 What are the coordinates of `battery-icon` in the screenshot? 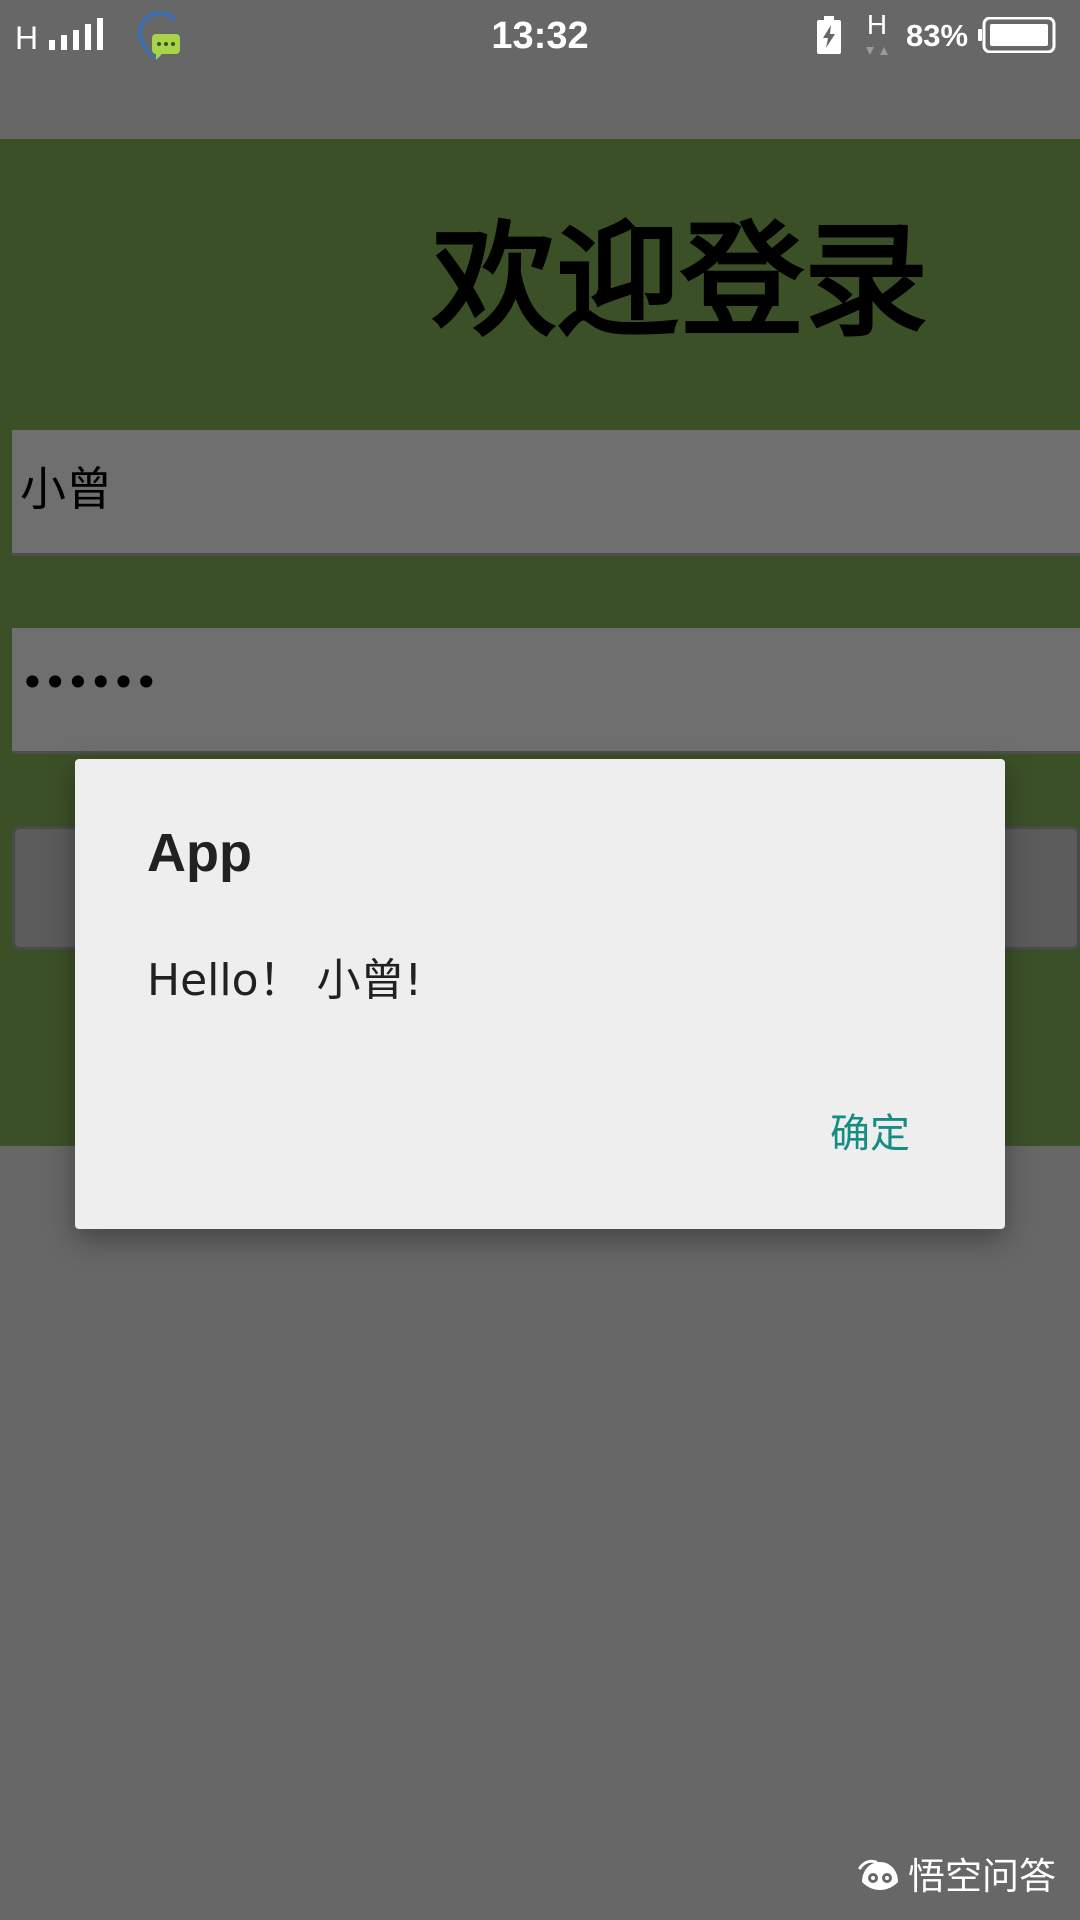 It's located at (1017, 35).